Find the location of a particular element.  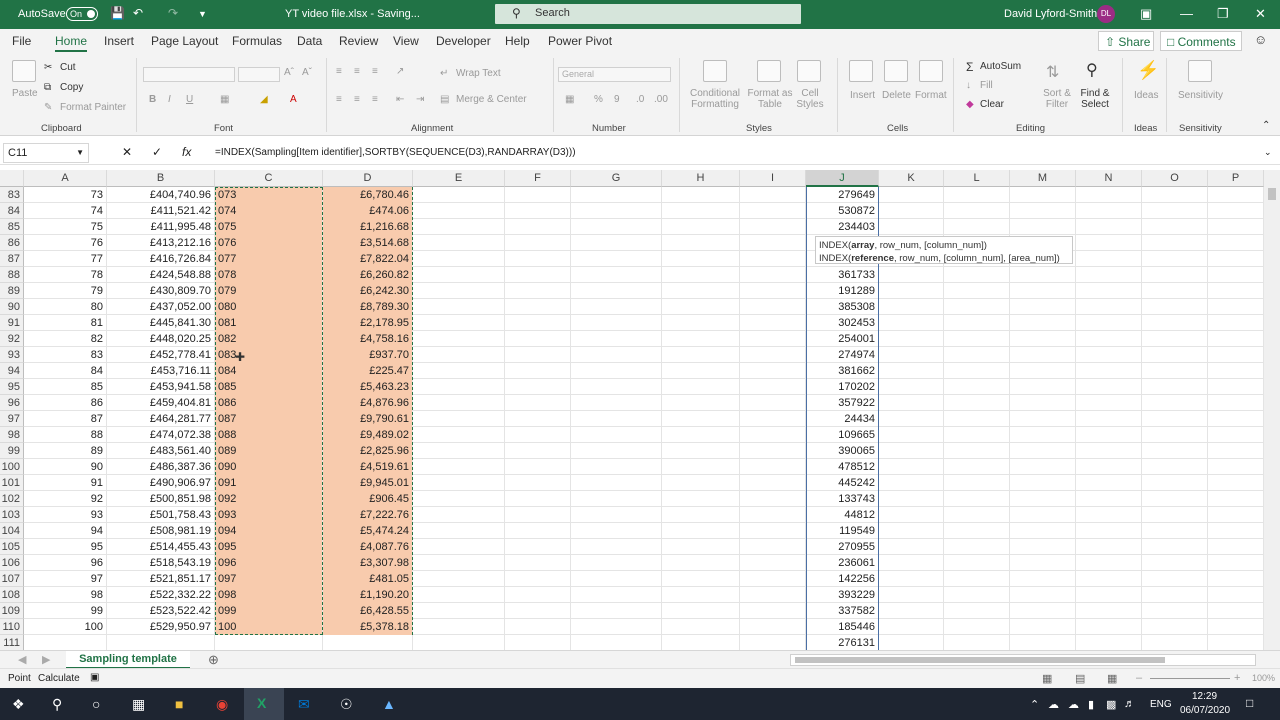

cell-b: £483,561.40 is located at coordinates (160, 451).